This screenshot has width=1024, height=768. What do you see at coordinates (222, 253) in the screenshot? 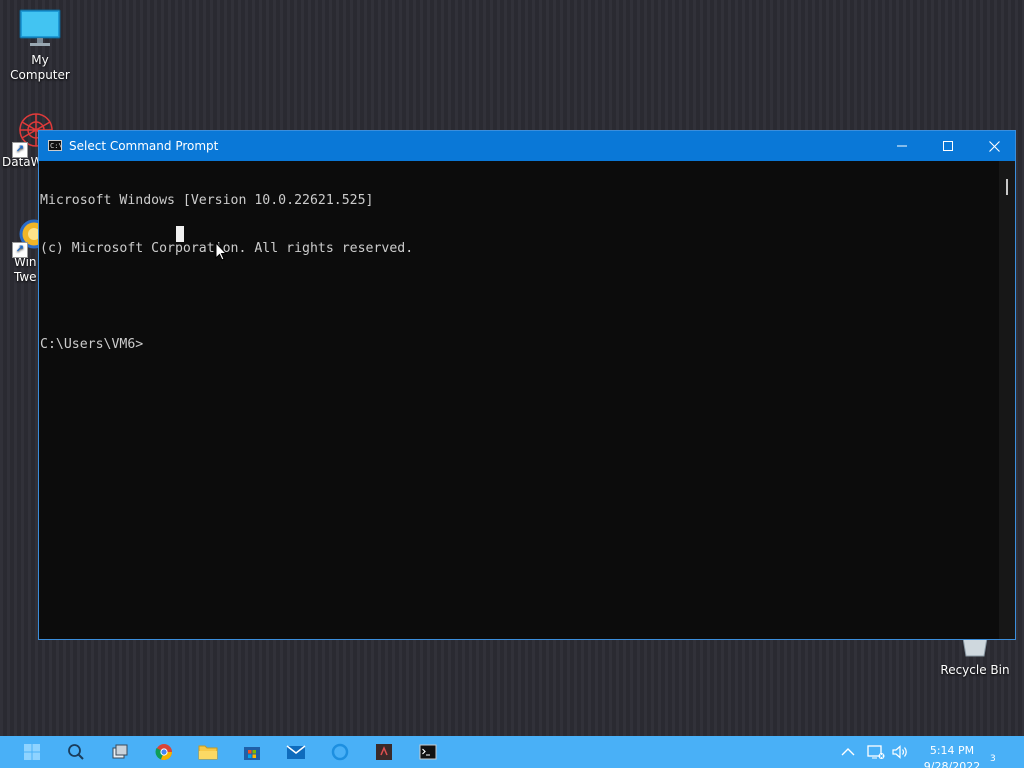
I see `mouse-pointer-icon` at bounding box center [222, 253].